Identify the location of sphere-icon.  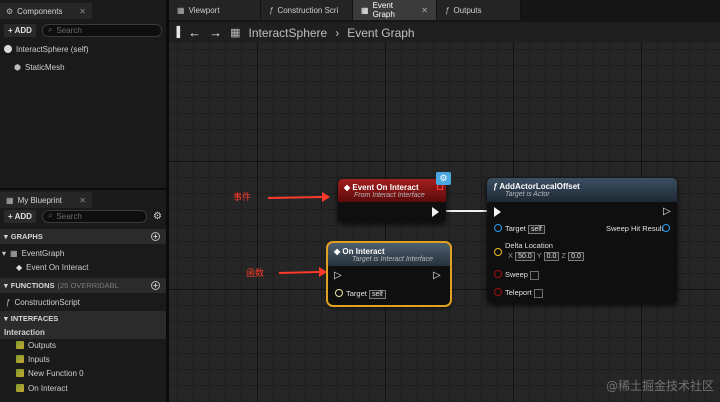
(8, 49).